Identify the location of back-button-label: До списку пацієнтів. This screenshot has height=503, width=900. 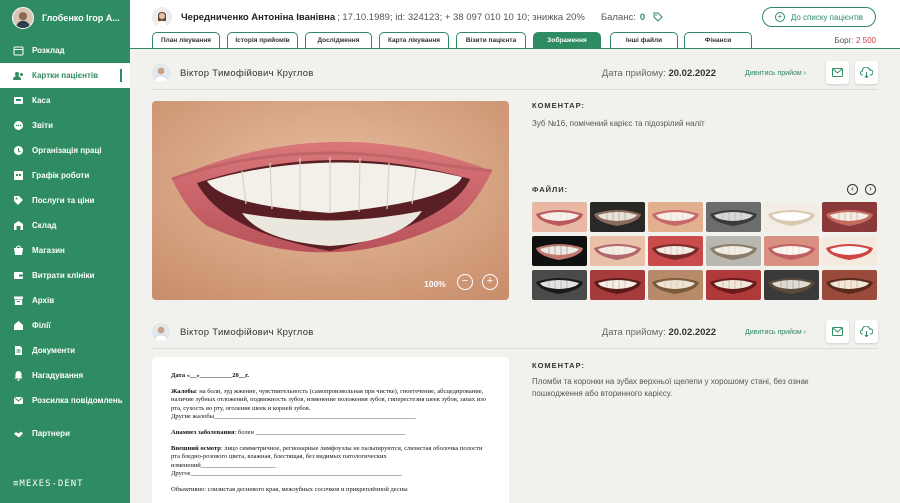
(826, 17).